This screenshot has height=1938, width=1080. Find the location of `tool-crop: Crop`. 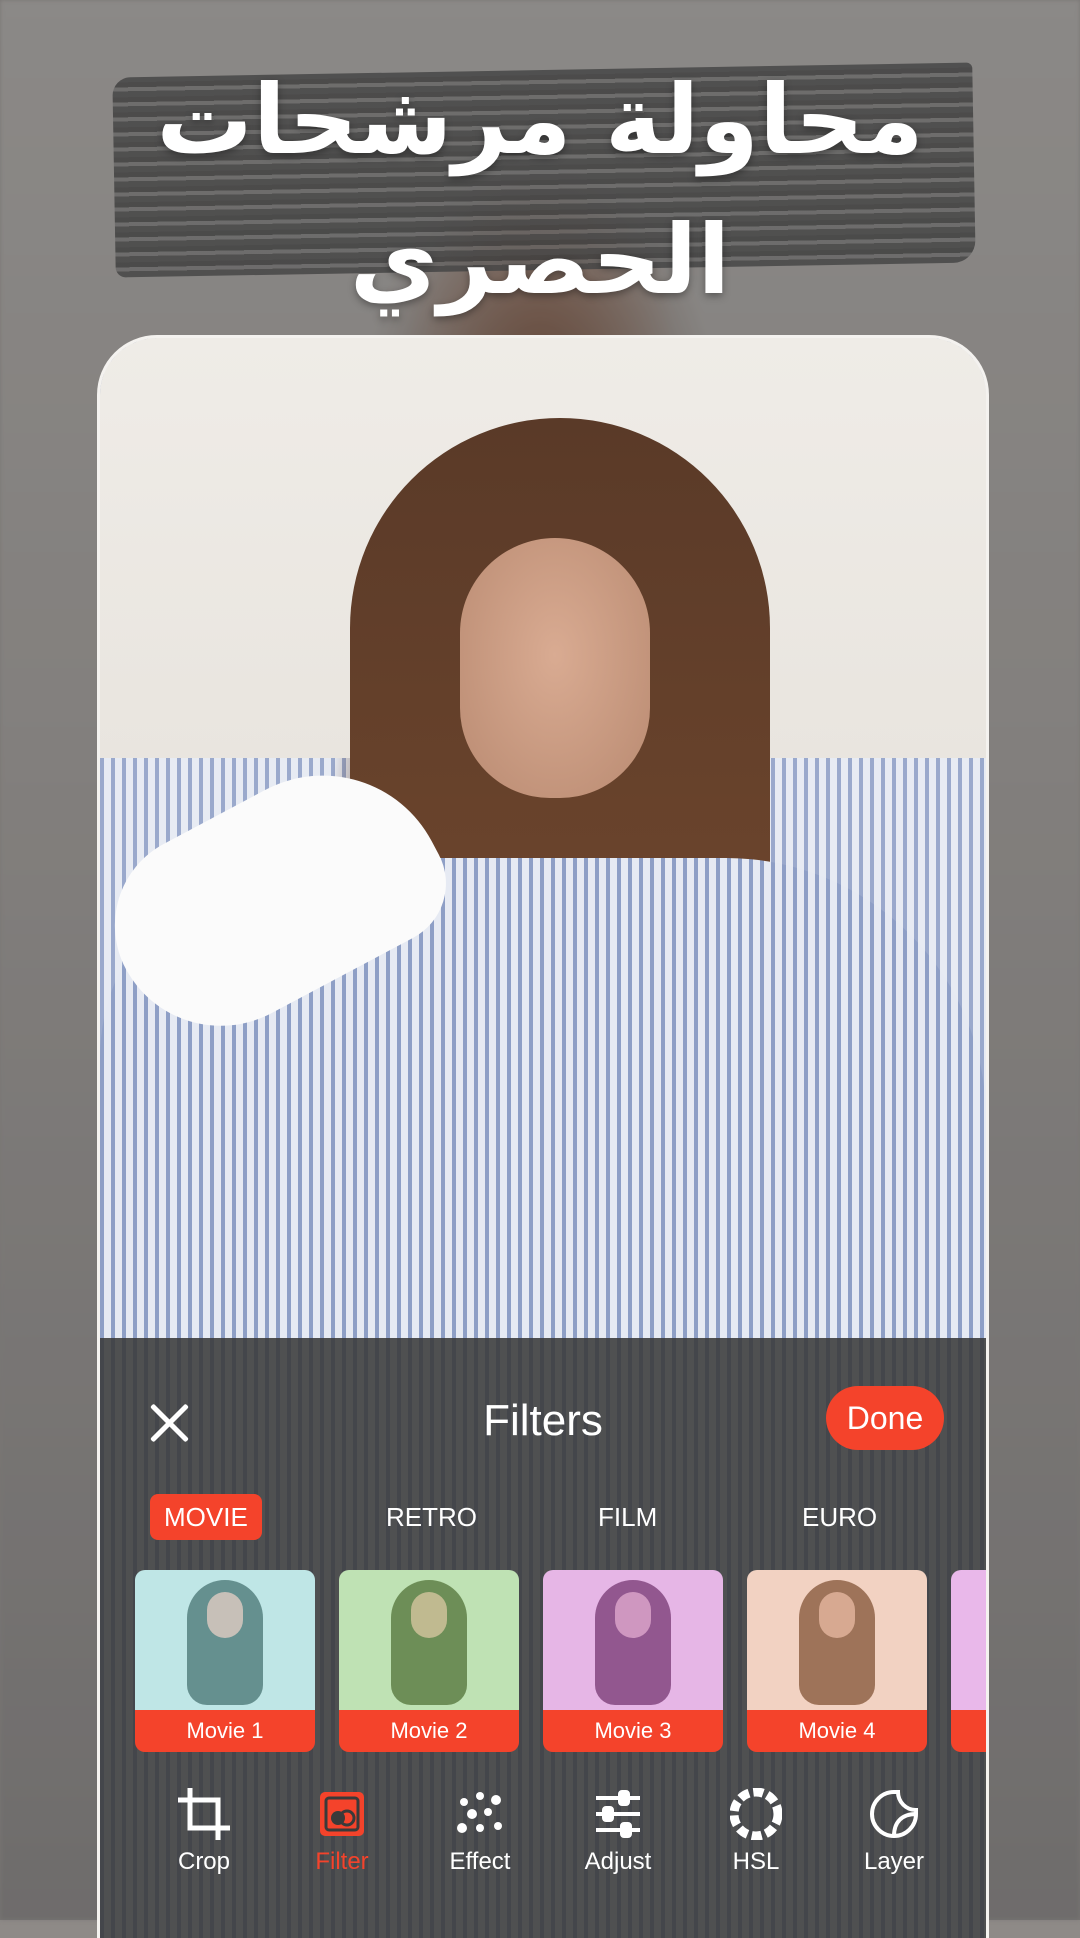

tool-crop: Crop is located at coordinates (204, 1827).